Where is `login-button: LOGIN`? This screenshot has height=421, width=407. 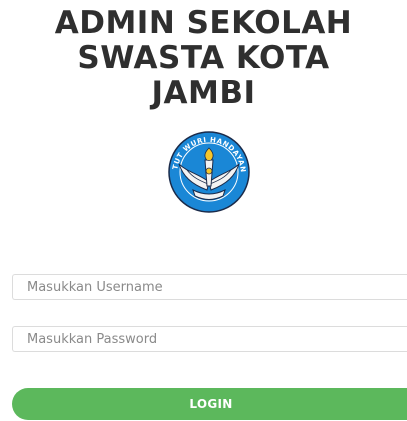 login-button: LOGIN is located at coordinates (209, 404).